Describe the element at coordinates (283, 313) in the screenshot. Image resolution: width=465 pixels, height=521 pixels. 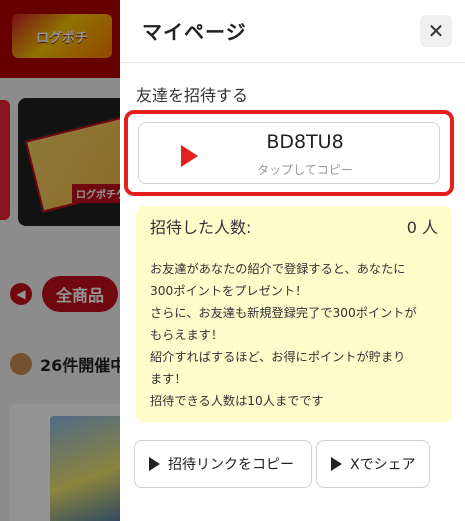
I see `info-line: さらに、お友達も新規登録完了で300ポイントが` at that location.